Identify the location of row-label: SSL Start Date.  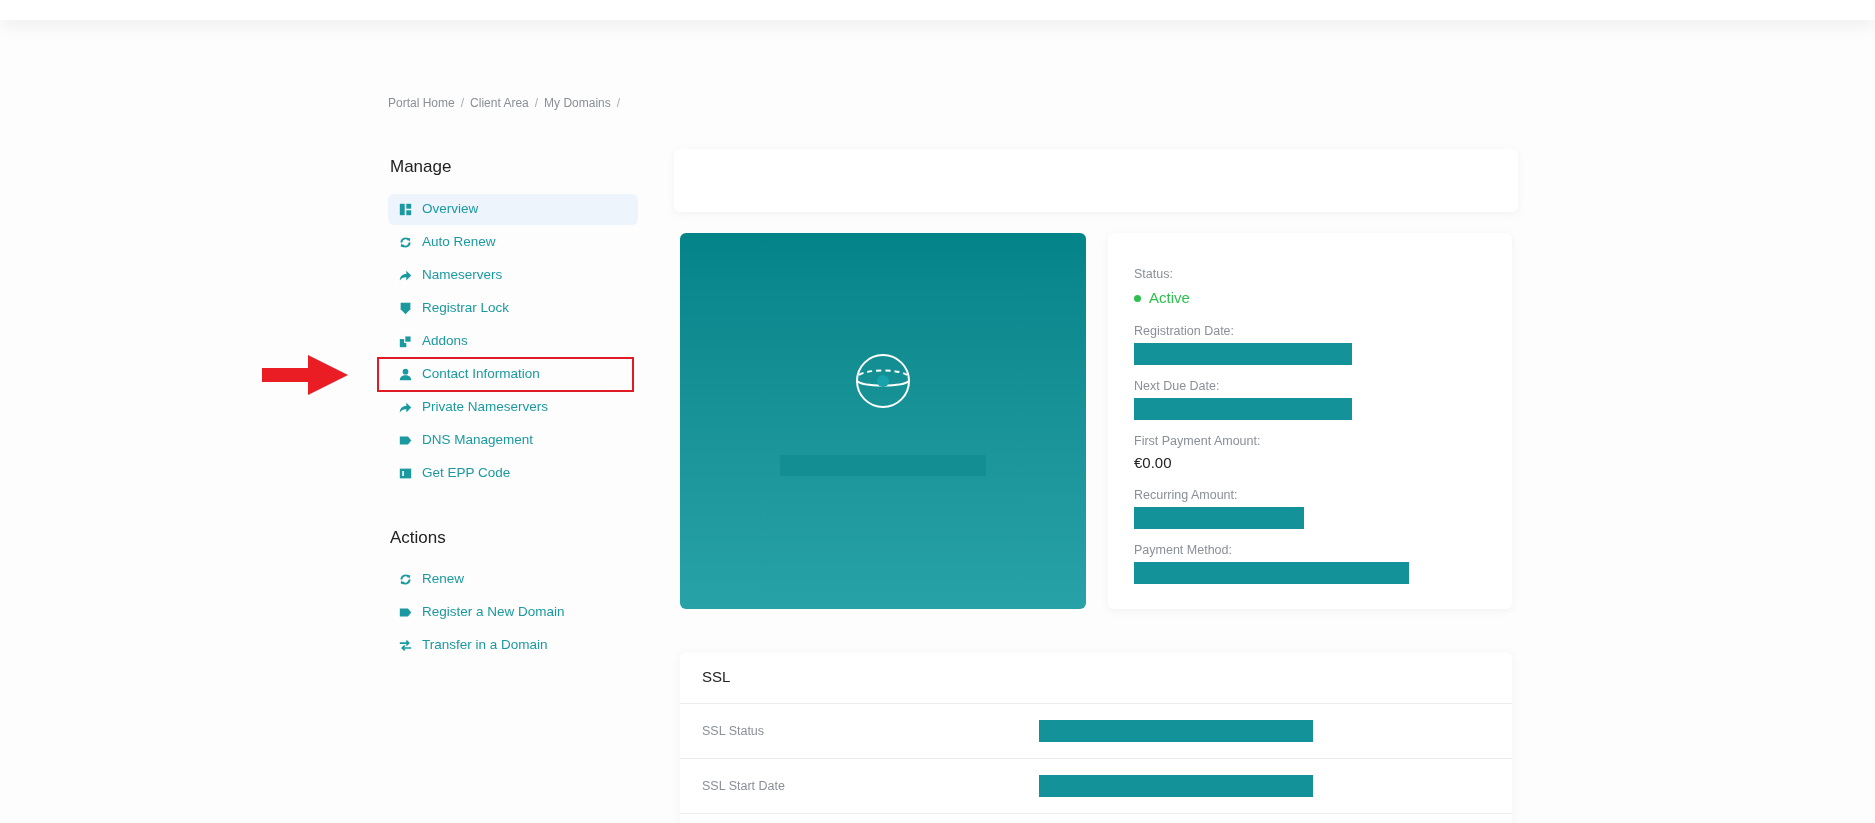
(744, 786).